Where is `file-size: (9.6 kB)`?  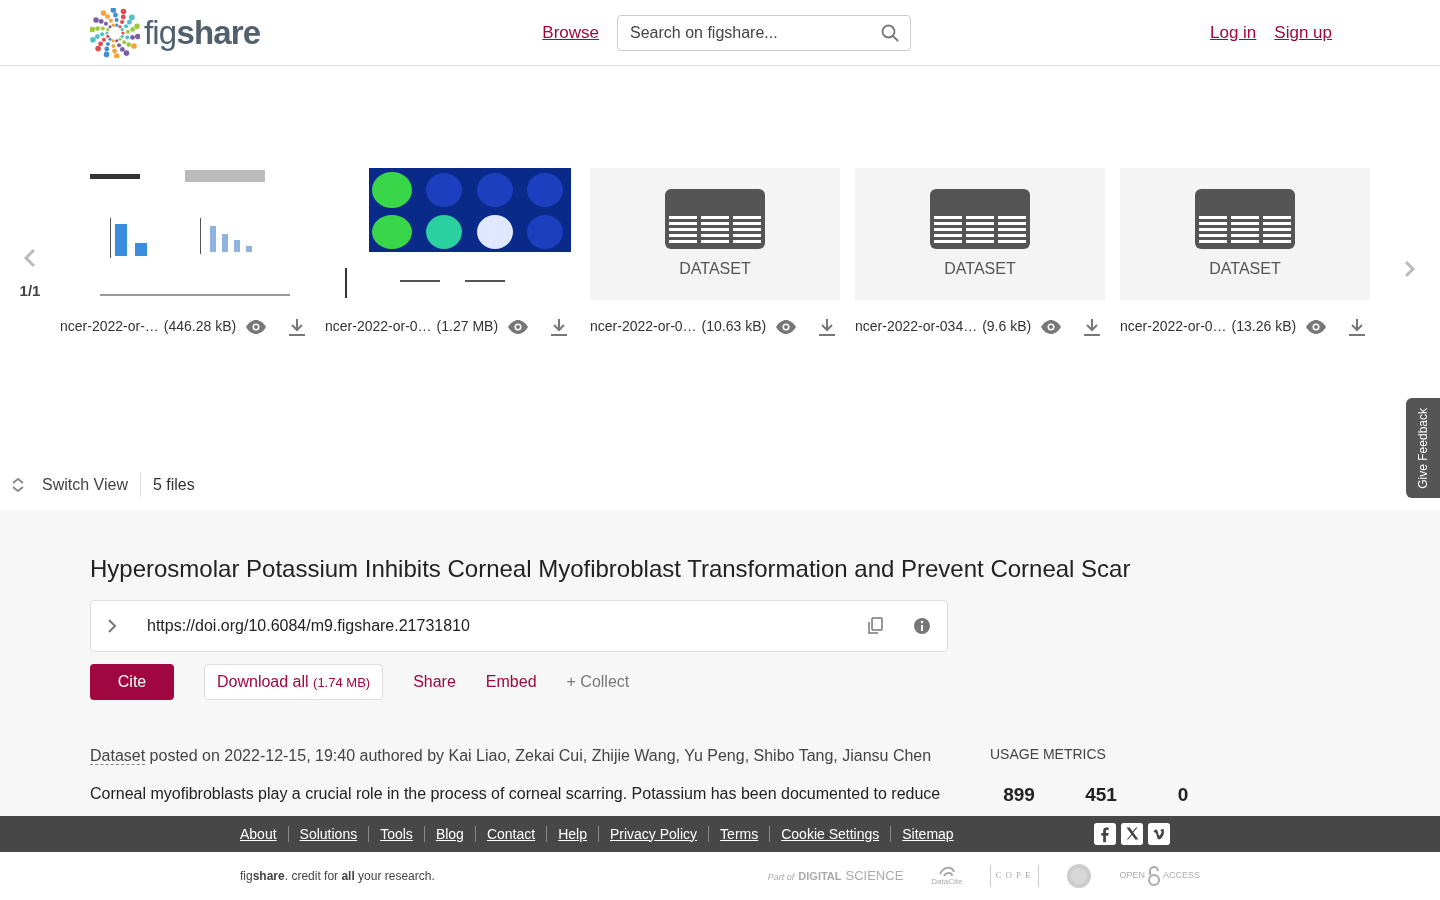
file-size: (9.6 kB) is located at coordinates (1007, 326).